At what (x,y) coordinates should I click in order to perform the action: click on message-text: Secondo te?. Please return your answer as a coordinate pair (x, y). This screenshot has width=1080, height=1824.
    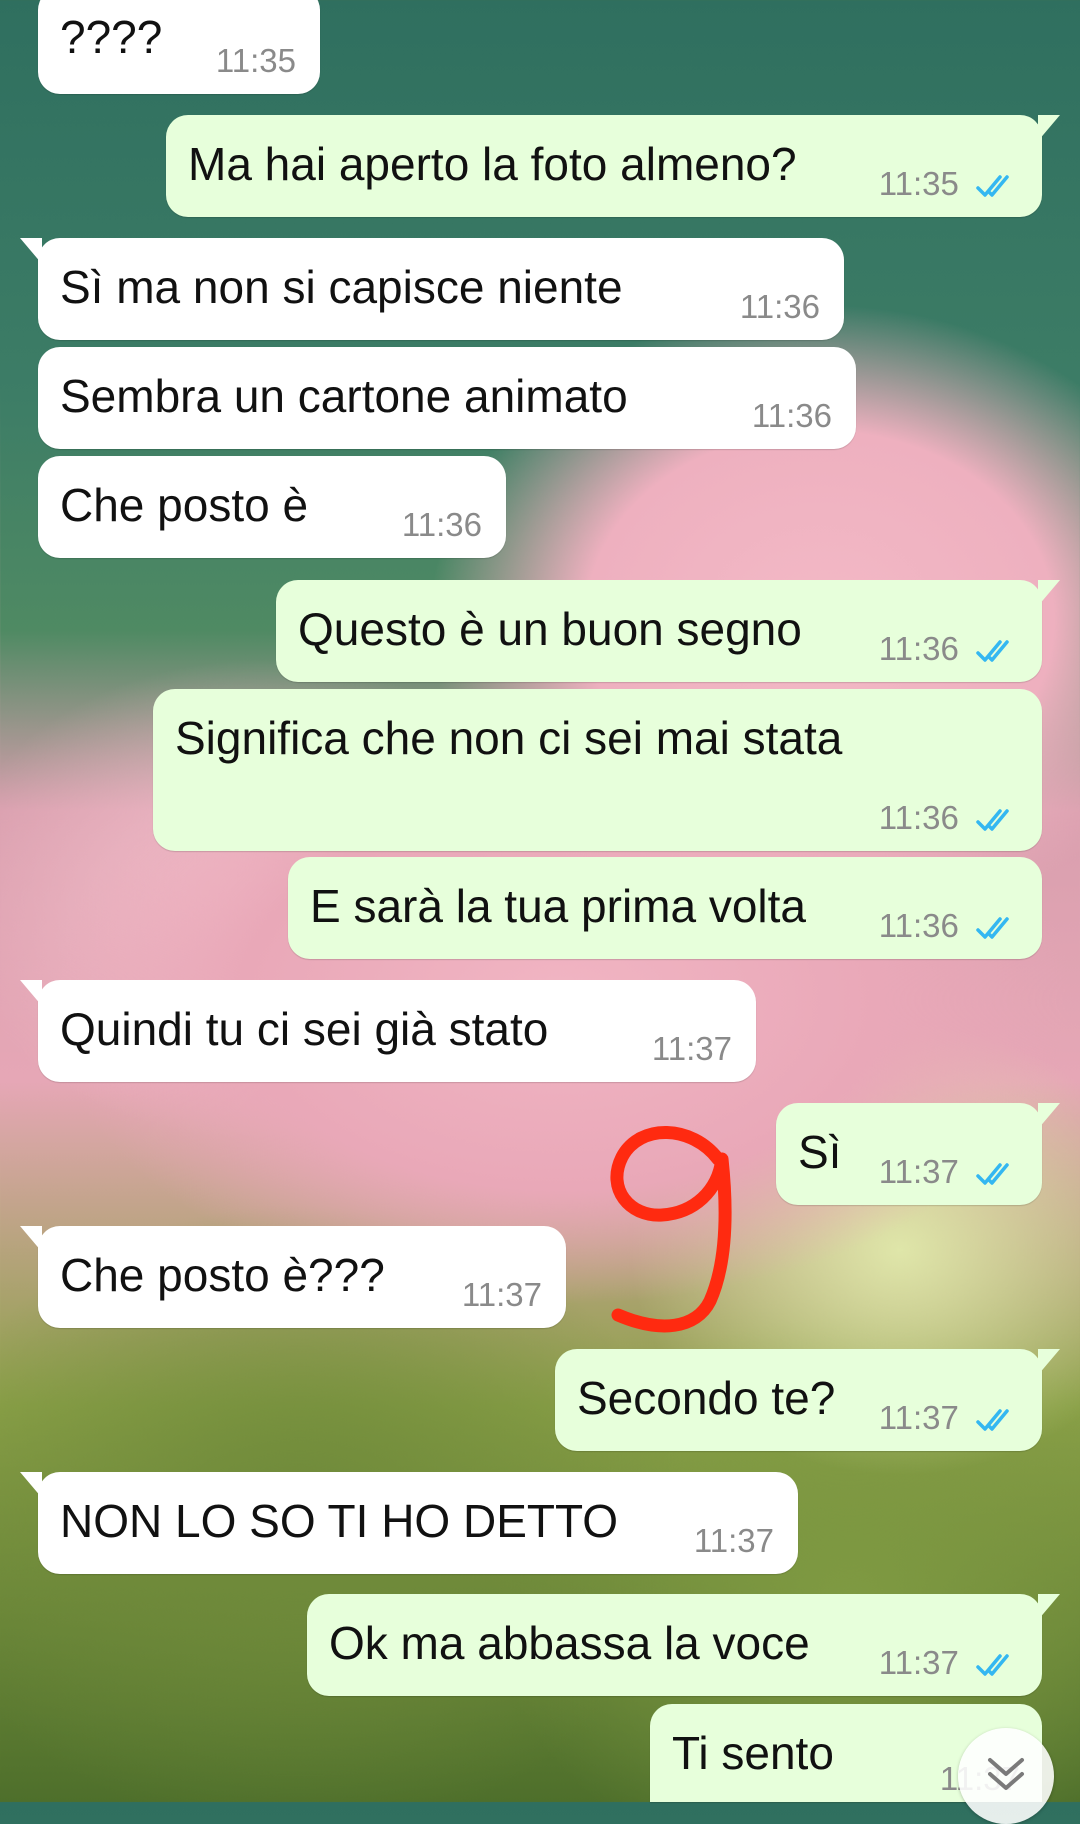
    Looking at the image, I should click on (706, 1398).